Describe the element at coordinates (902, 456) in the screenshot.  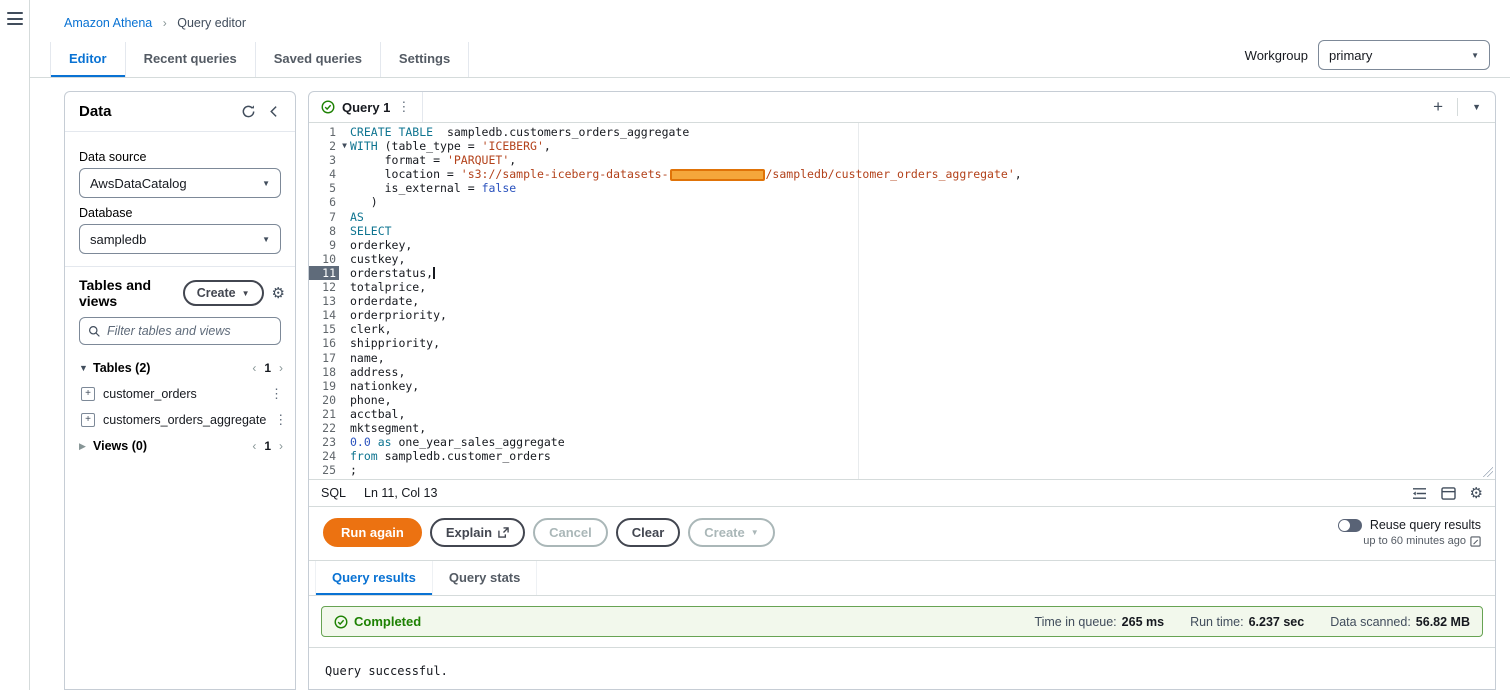
I see `code-line: 24 from sampledb.customer_orders` at that location.